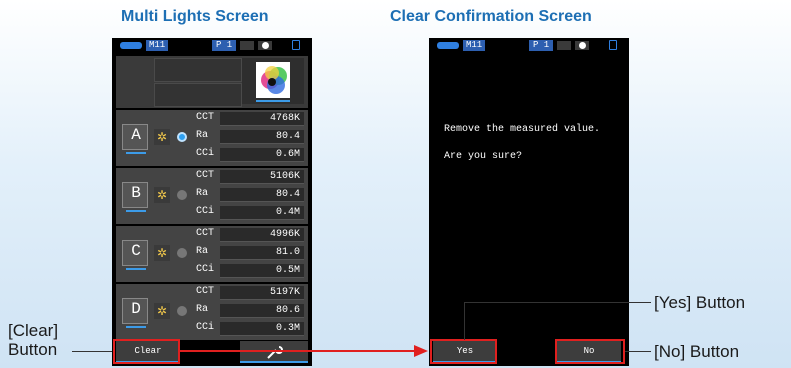  I want to click on cci-value-box: 0.4M, so click(262, 213).